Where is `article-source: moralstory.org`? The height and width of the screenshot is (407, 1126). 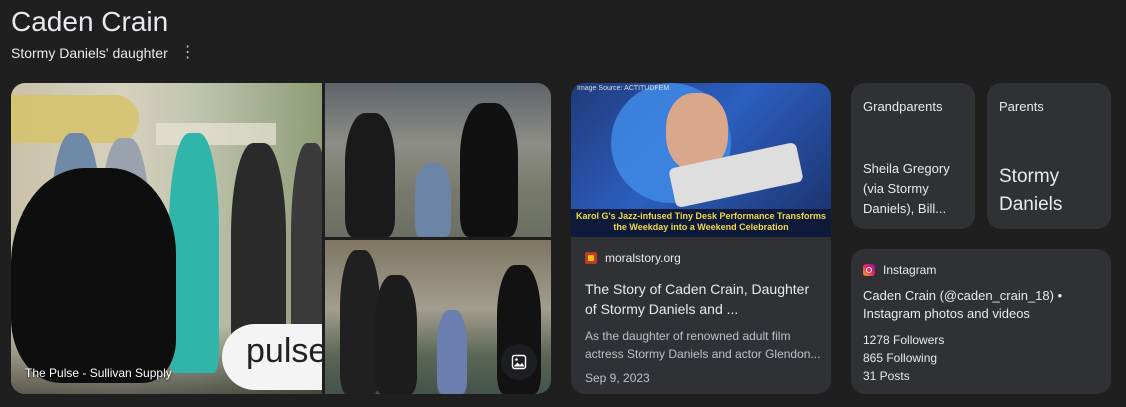 article-source: moralstory.org is located at coordinates (703, 258).